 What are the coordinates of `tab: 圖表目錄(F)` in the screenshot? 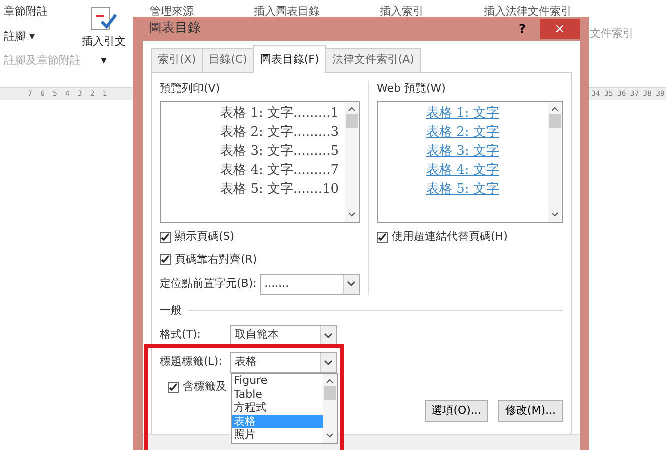 It's located at (289, 58).